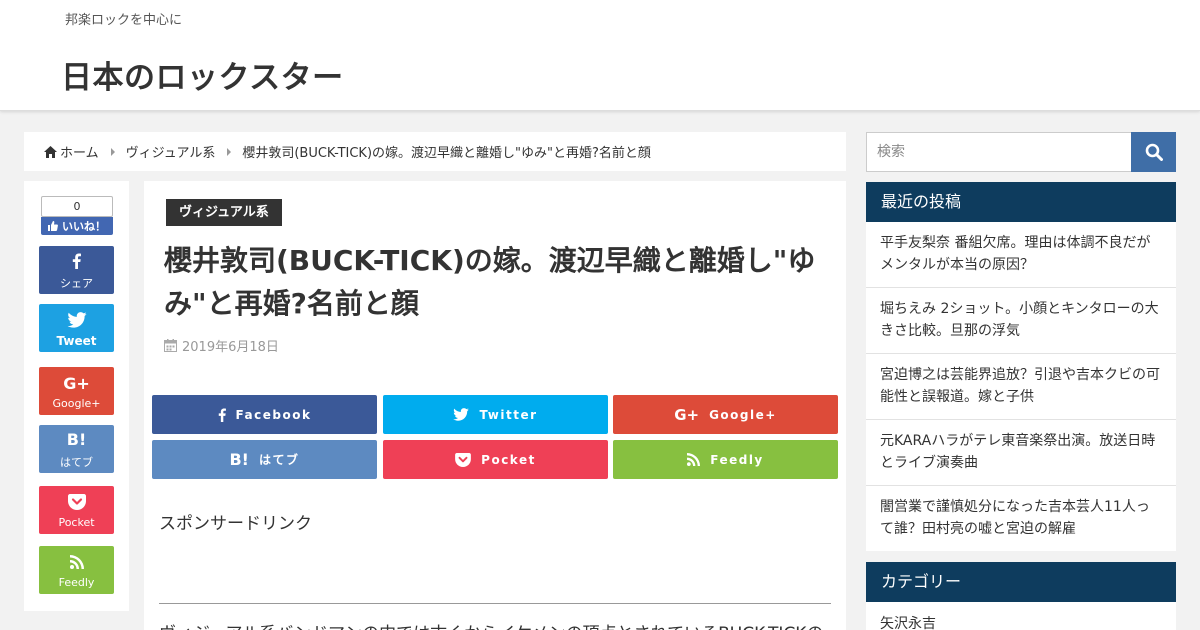 This screenshot has height=630, width=1200. Describe the element at coordinates (737, 459) in the screenshot. I see `feedly-wide-label: Feedly` at that location.